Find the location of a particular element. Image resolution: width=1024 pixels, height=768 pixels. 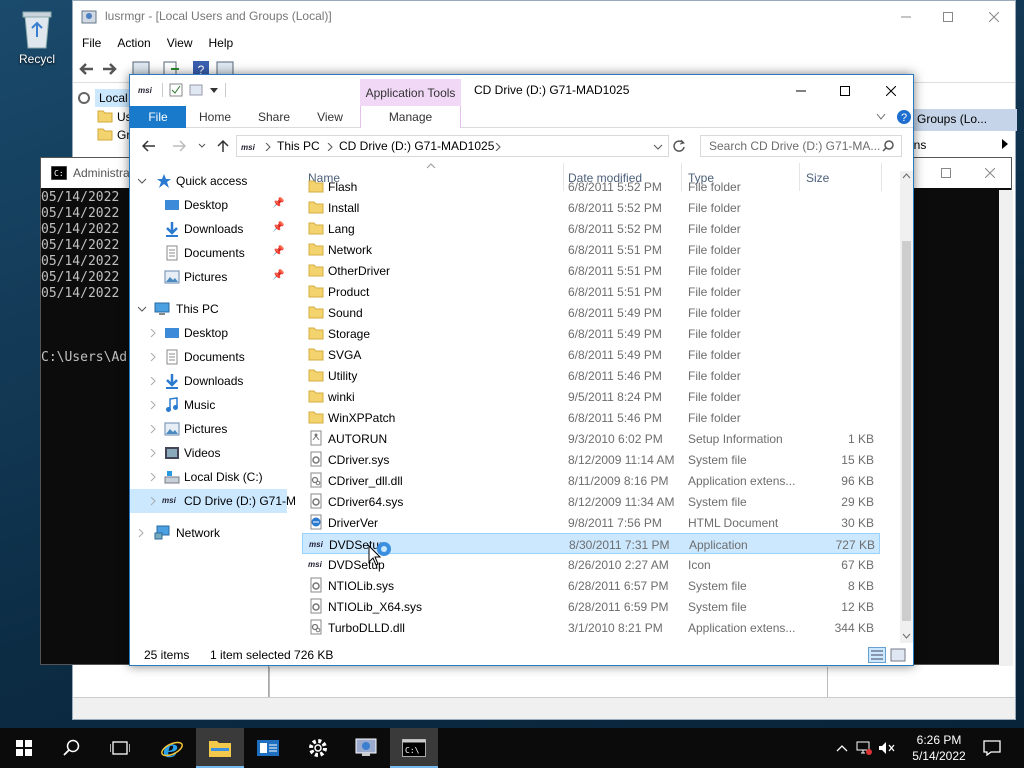

taskbar-command-prompt: C:\ is located at coordinates (414, 748).